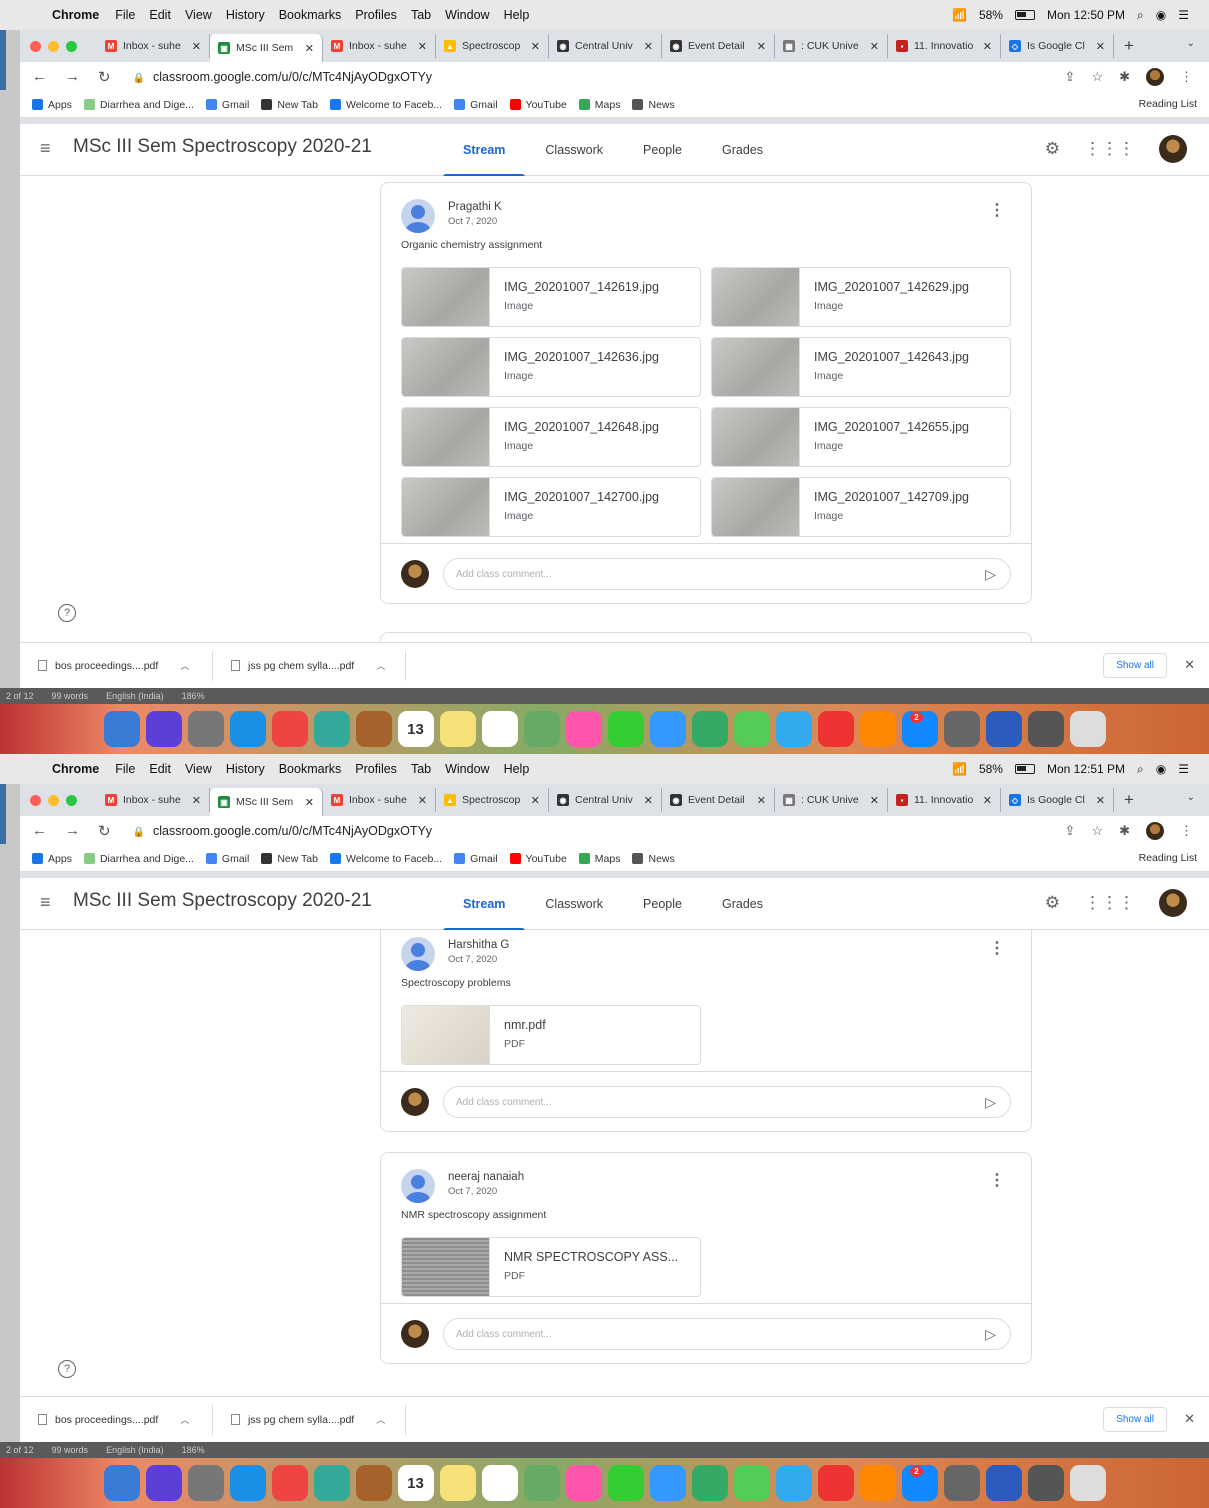  What do you see at coordinates (1168, 858) in the screenshot?
I see `reading-list-button: Reading List` at bounding box center [1168, 858].